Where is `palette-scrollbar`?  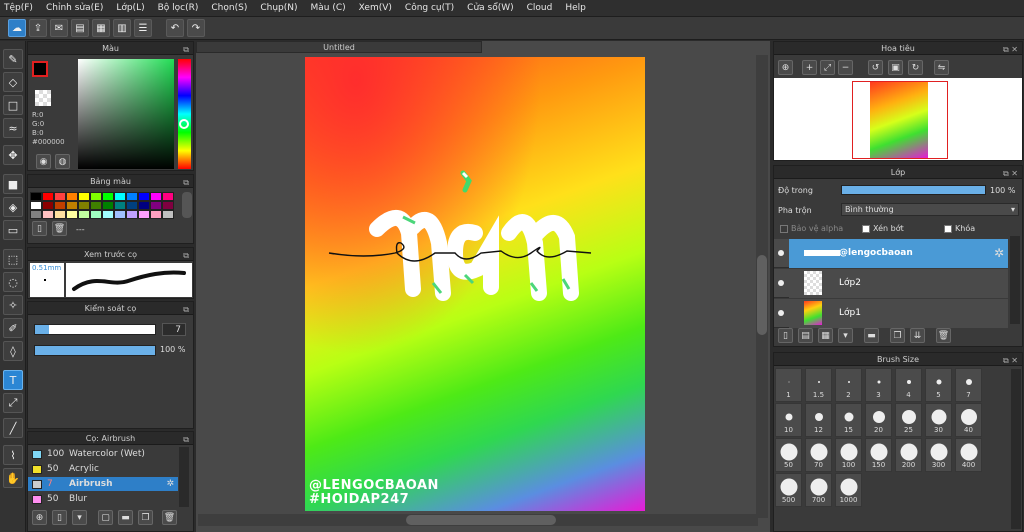
palette-scrollbar is located at coordinates (187, 205).